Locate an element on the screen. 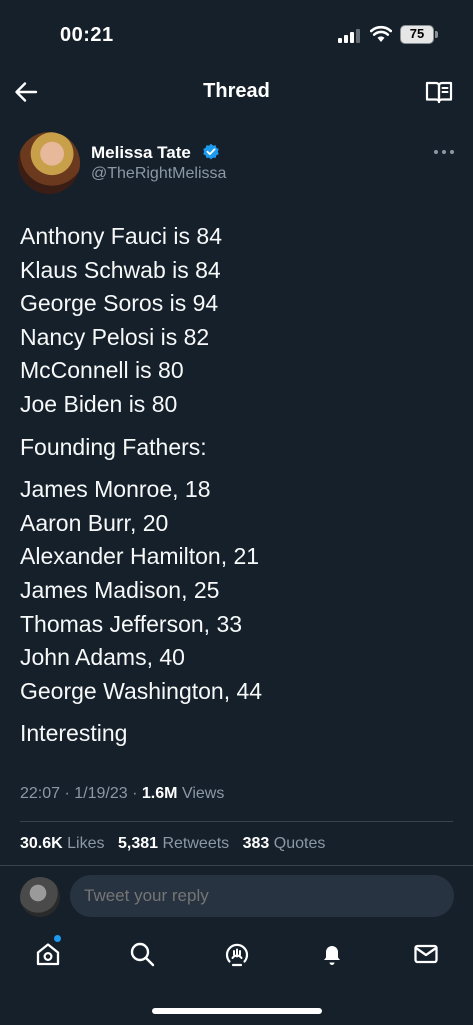 This screenshot has height=1025, width=473. home-indicator is located at coordinates (237, 1011).